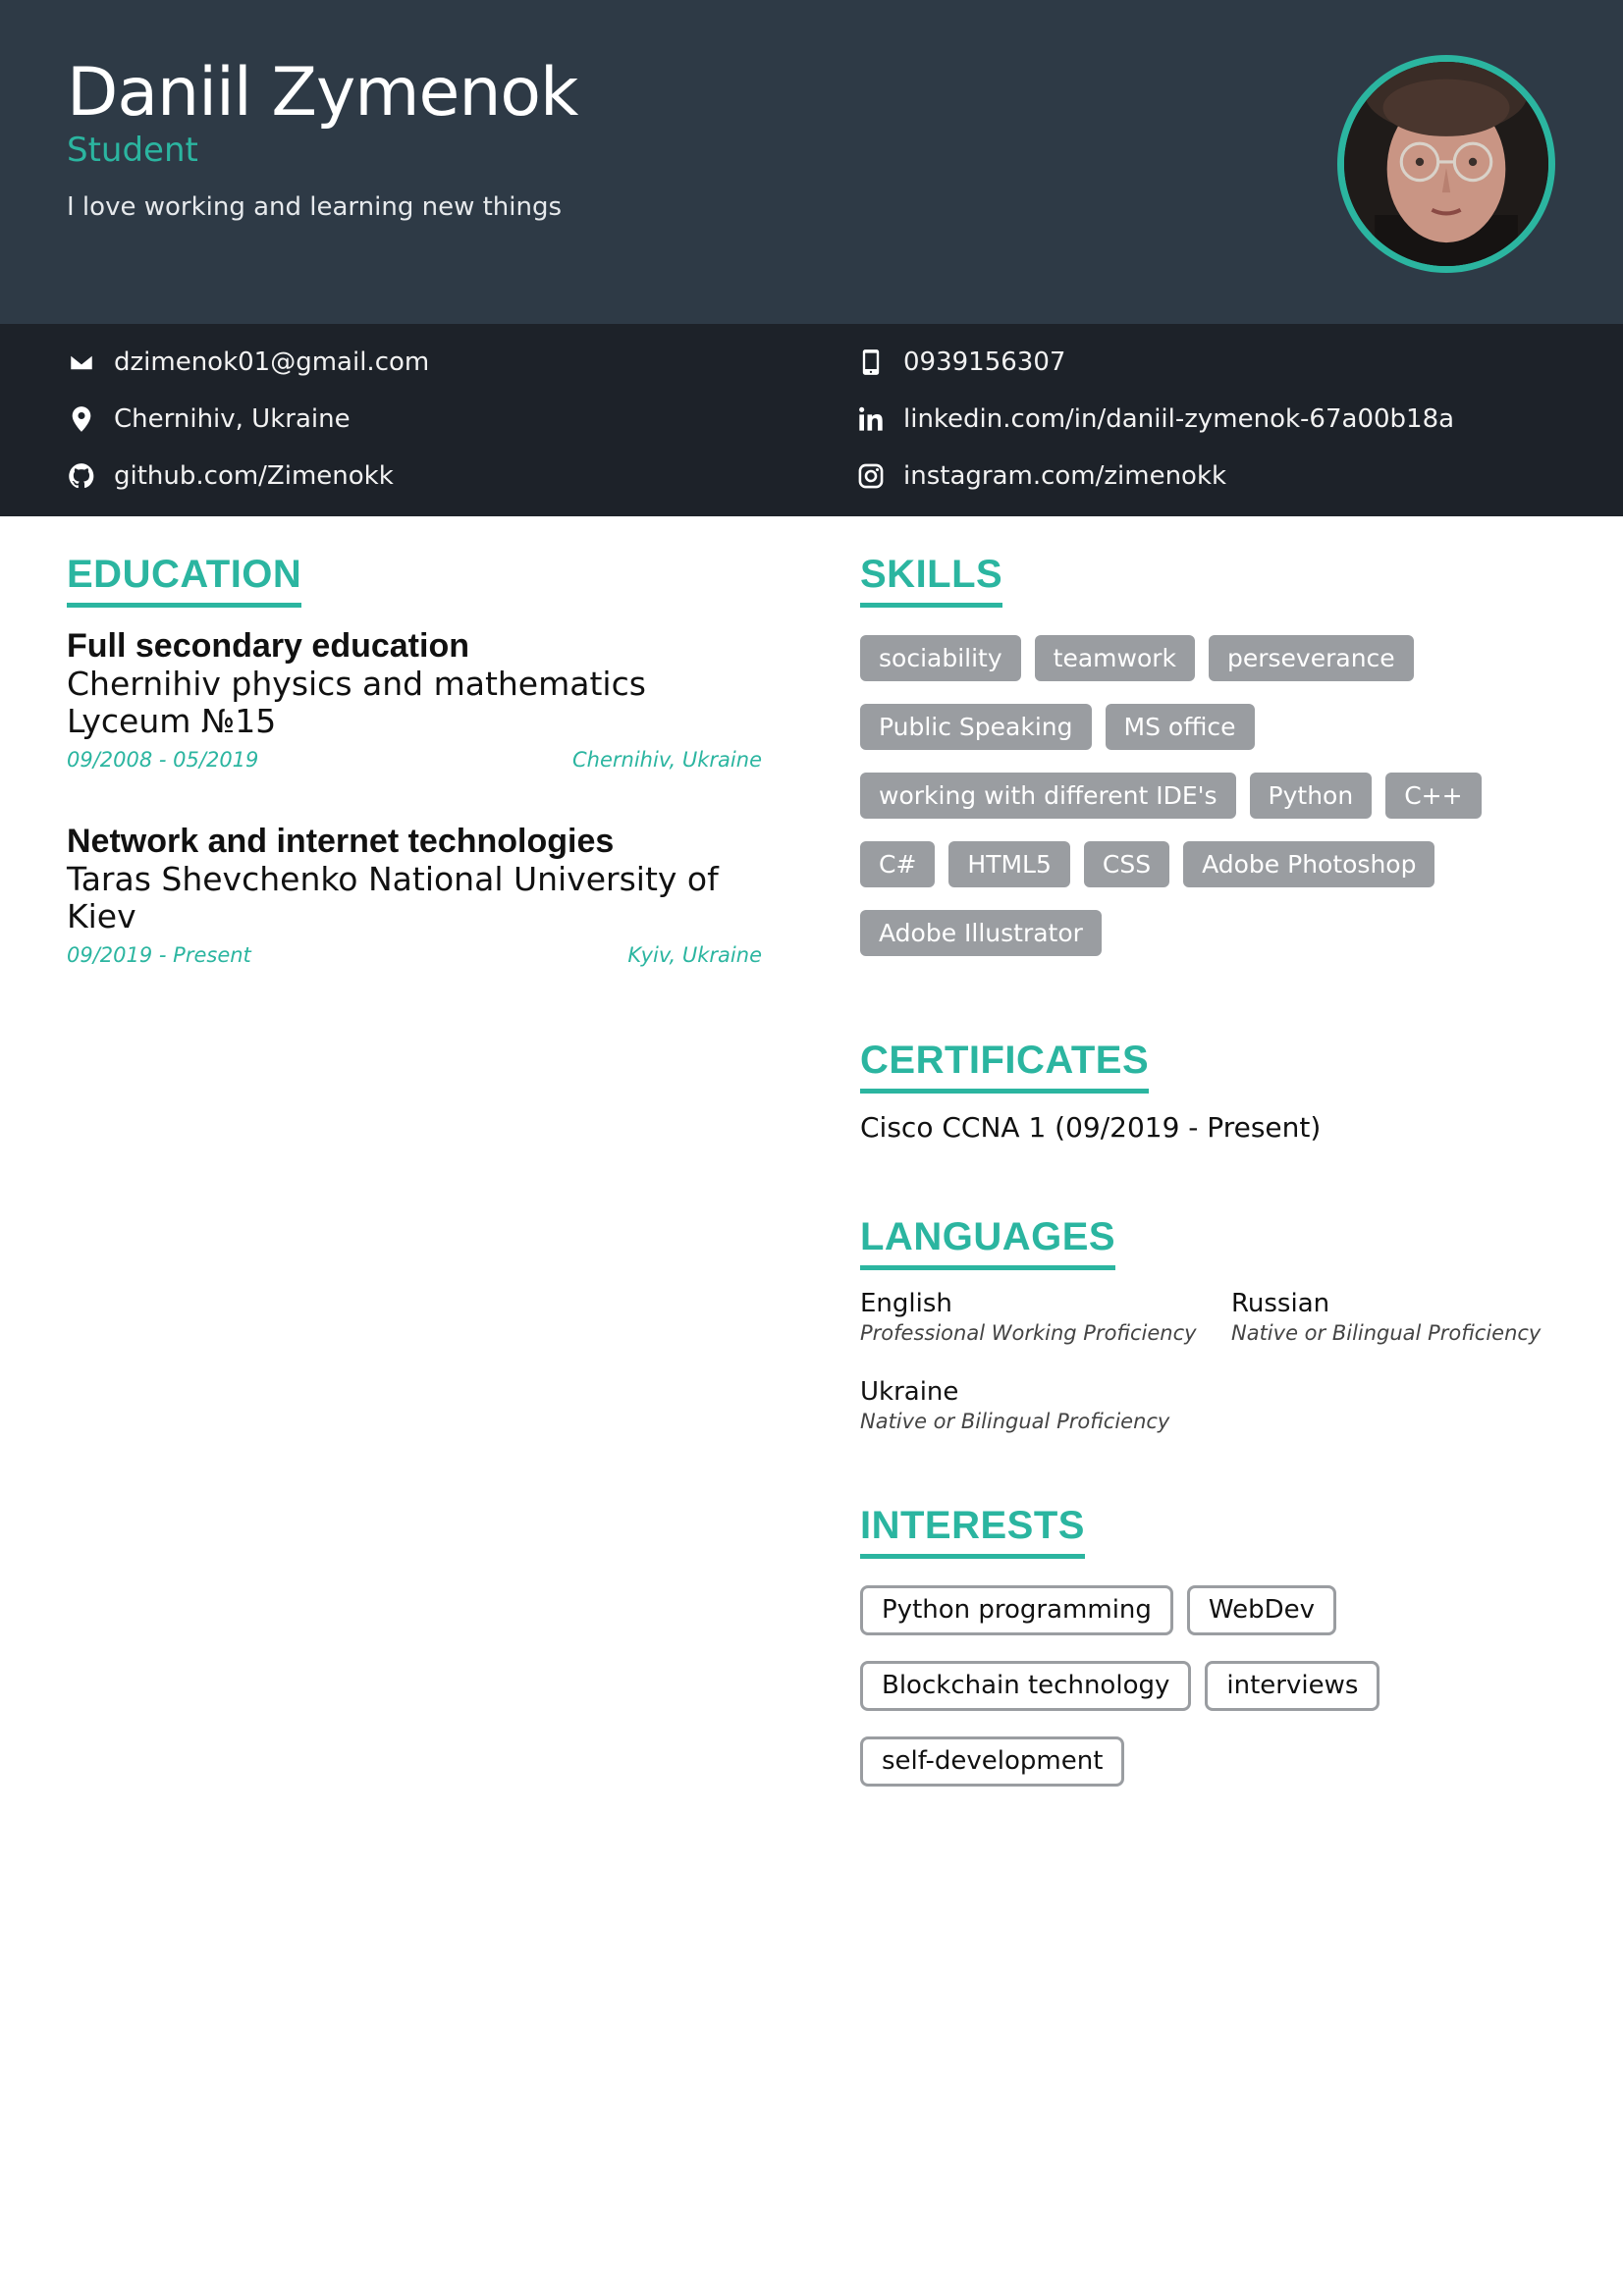  What do you see at coordinates (984, 362) in the screenshot?
I see `phone-text: 0939156307` at bounding box center [984, 362].